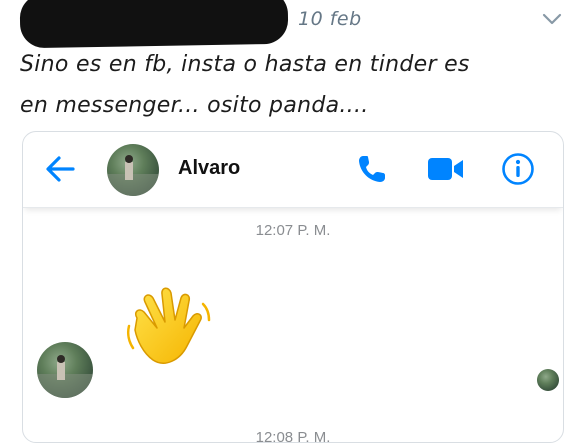 The image size is (588, 443). Describe the element at coordinates (518, 169) in the screenshot. I see `info-icon` at that location.